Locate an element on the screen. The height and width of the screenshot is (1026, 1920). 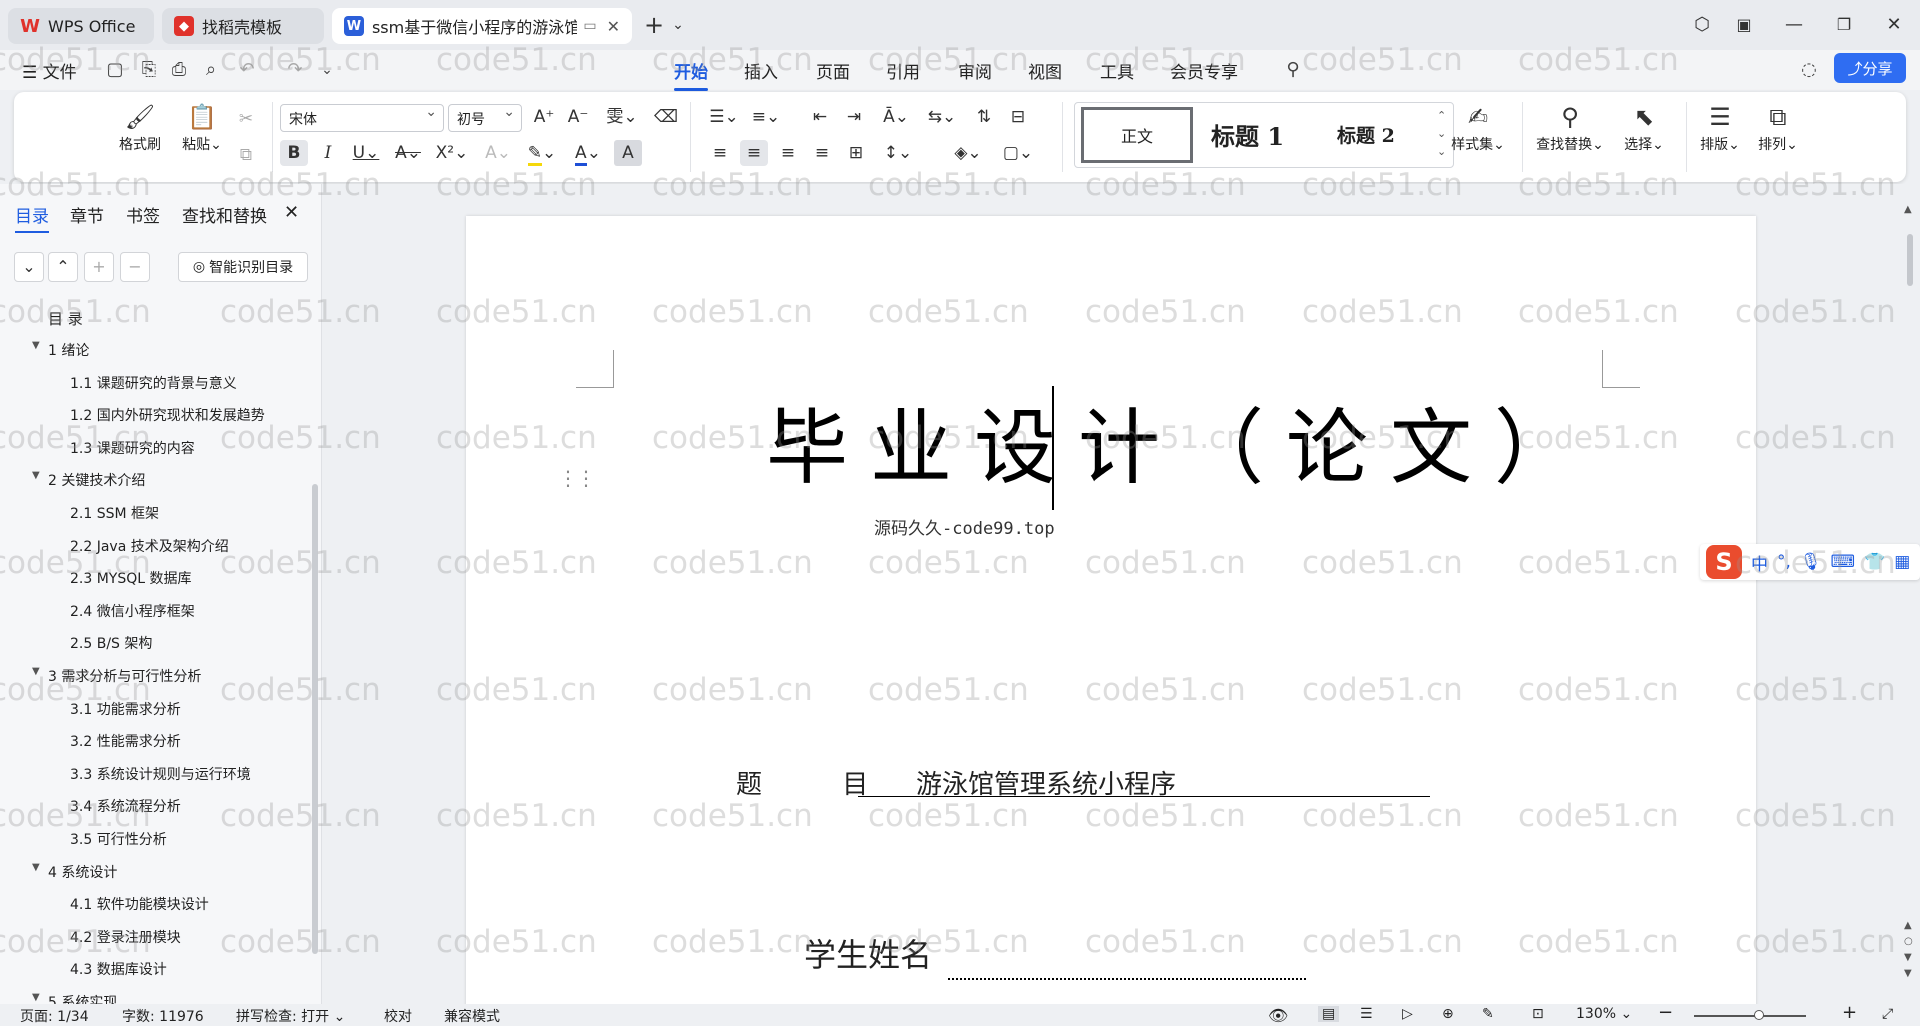
tab-home: 开始 is located at coordinates (691, 74).